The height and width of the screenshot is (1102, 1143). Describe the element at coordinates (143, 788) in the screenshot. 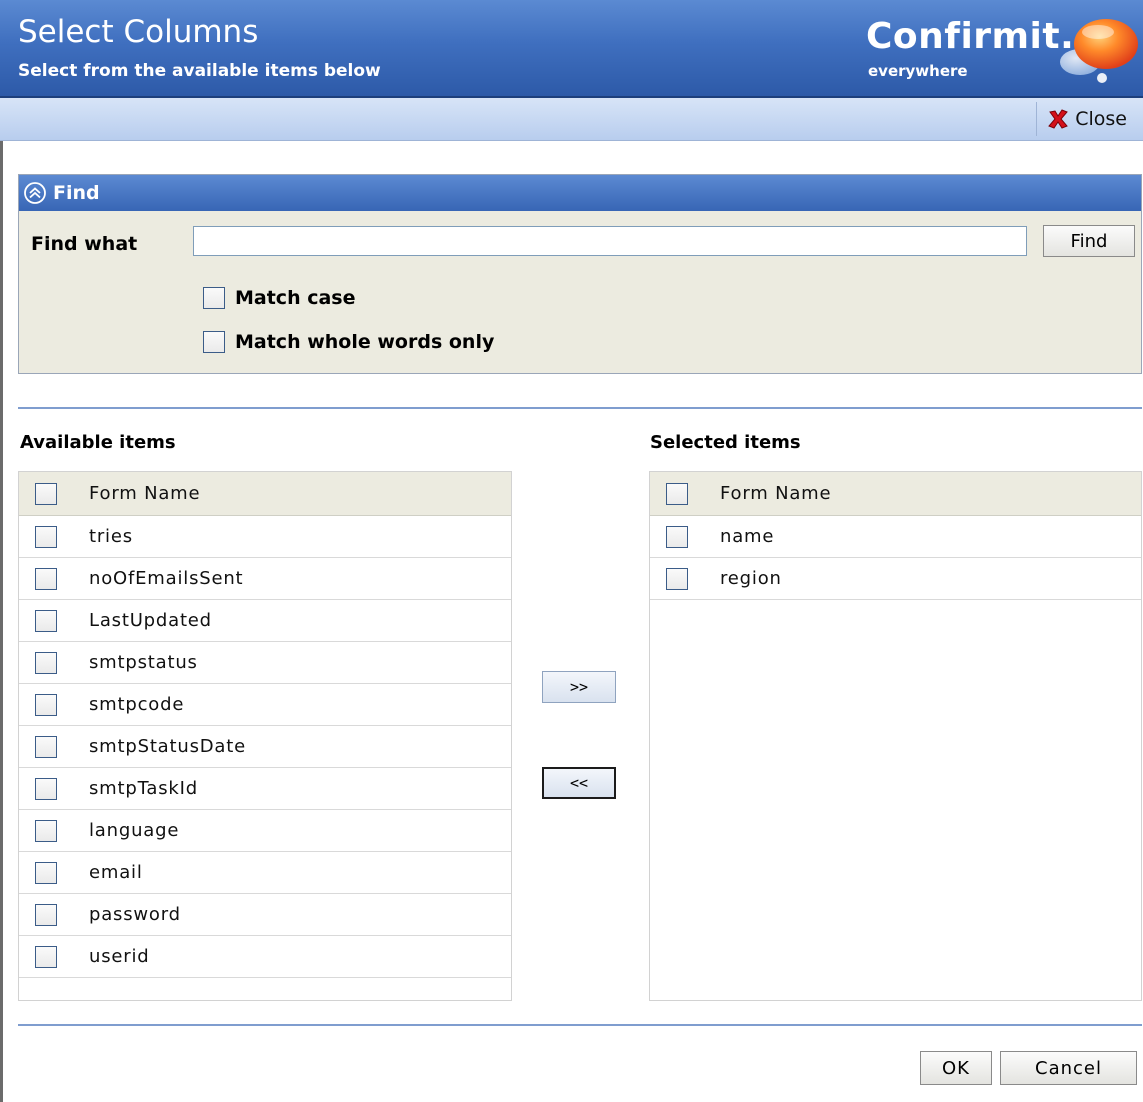

I see `item-label: smtpTaskId` at that location.